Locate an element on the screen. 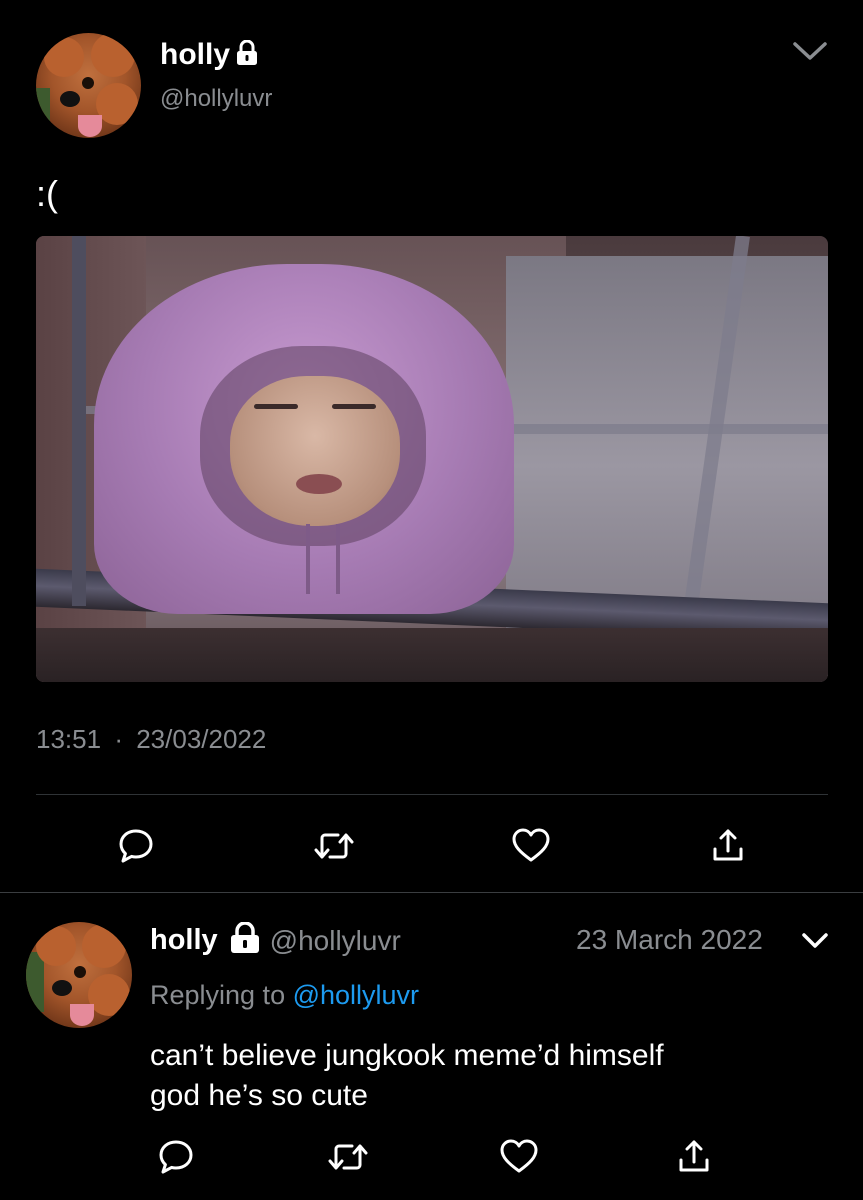 The image size is (863, 1200). replying-to-handle-link: @hollyluvr is located at coordinates (356, 995).